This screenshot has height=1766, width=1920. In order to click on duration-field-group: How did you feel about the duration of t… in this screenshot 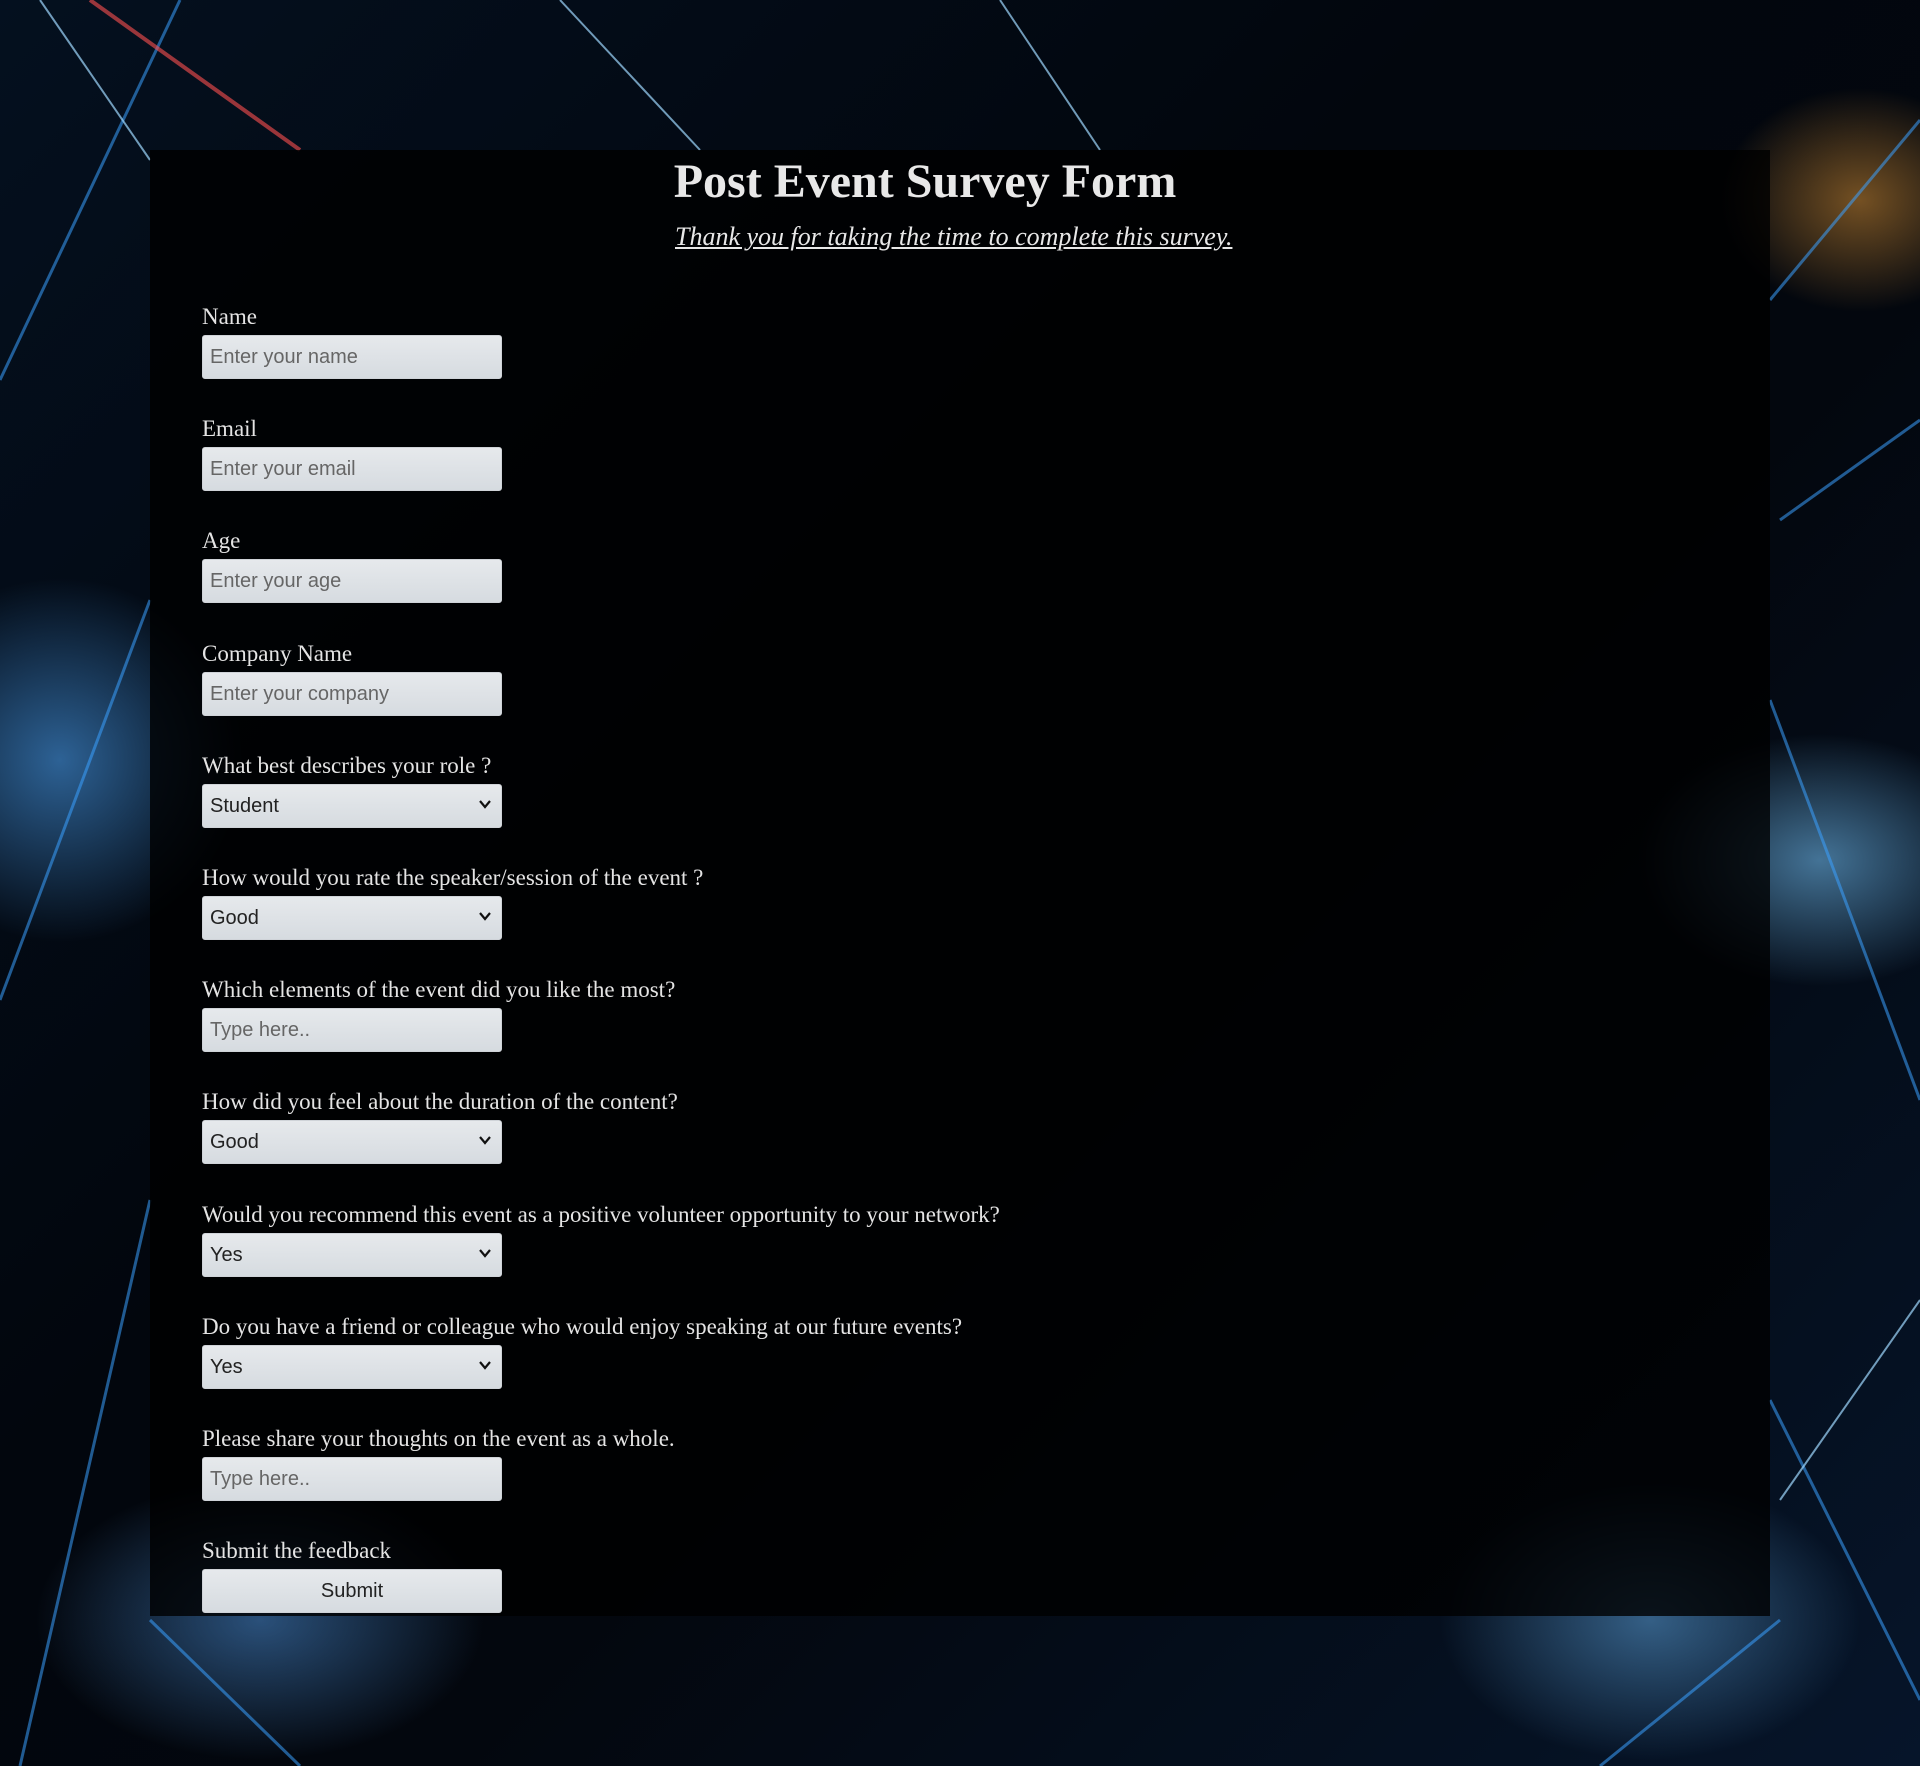, I will do `click(440, 1126)`.